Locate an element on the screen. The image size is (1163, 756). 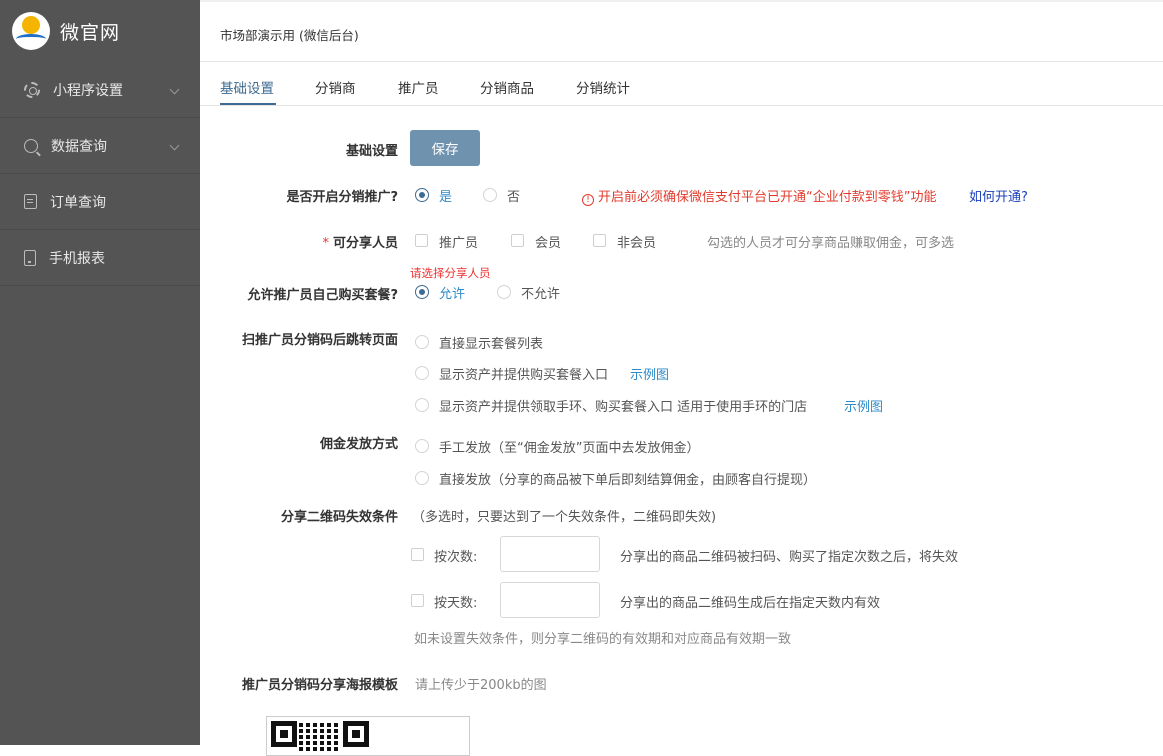
tab-bar: 基础设置 分销商 推广员 分销商品 分销统计 is located at coordinates (681, 84).